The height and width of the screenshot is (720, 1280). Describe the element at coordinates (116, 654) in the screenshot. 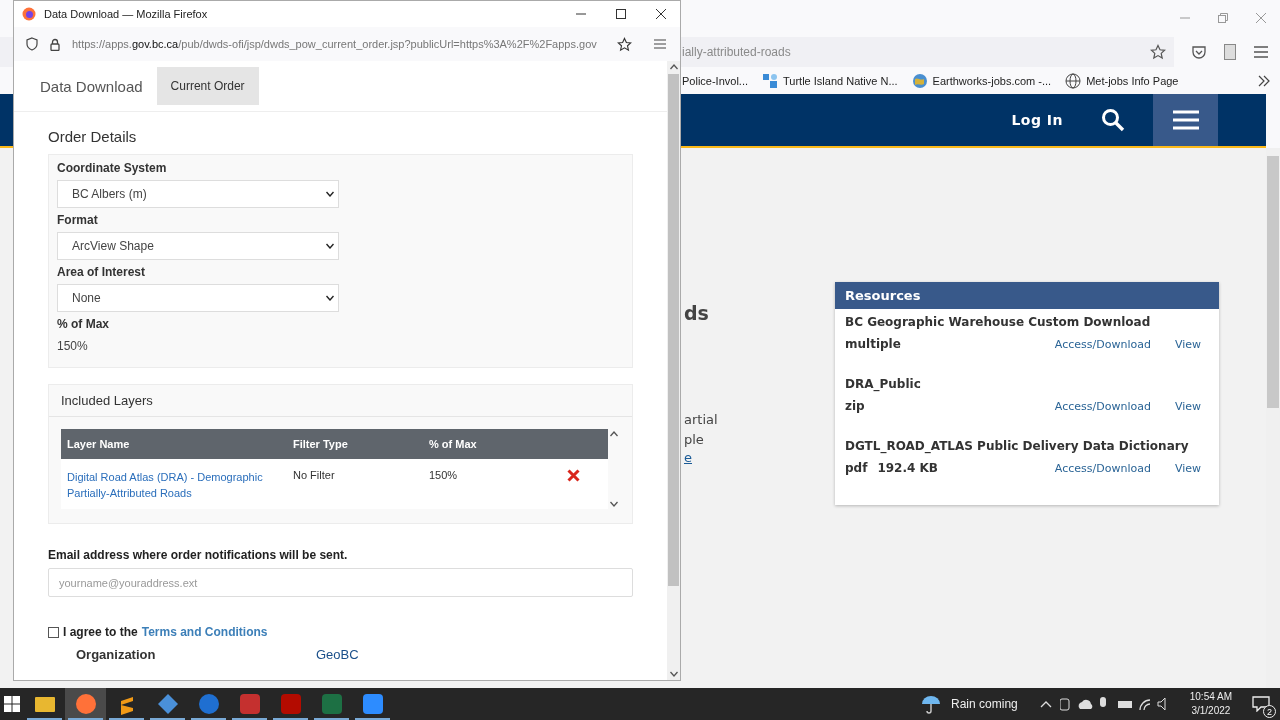

I see `field-label: Organization` at that location.